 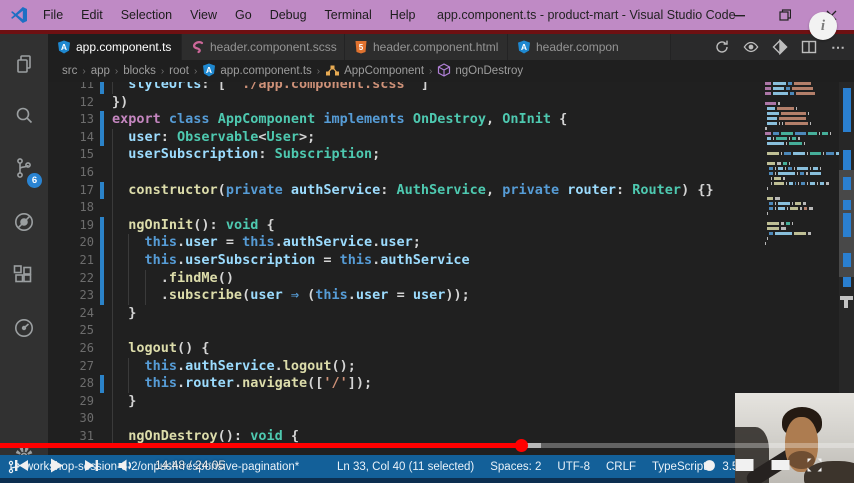 What do you see at coordinates (589, 47) in the screenshot?
I see `tab-header.compon: Aheader.compon` at bounding box center [589, 47].